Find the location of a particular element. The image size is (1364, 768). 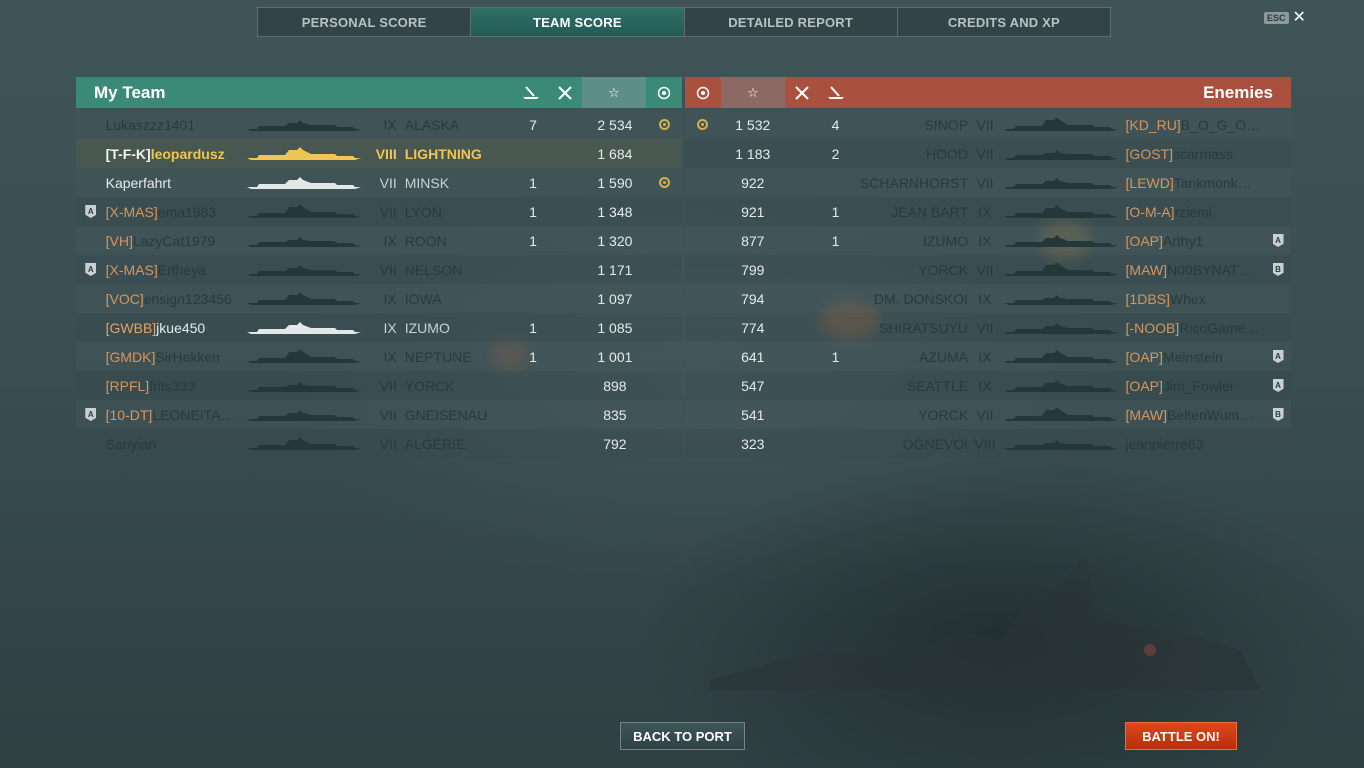

my-team-player-row: Lukaszzz1401 IX ALASKA 7 2 534 is located at coordinates (379, 124).